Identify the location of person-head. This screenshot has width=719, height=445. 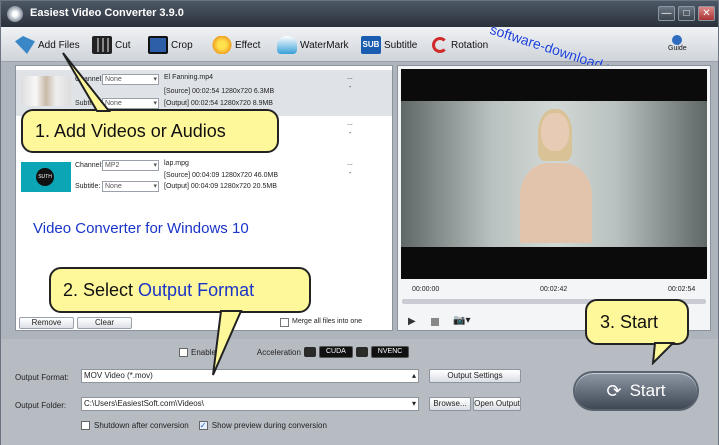
(555, 132).